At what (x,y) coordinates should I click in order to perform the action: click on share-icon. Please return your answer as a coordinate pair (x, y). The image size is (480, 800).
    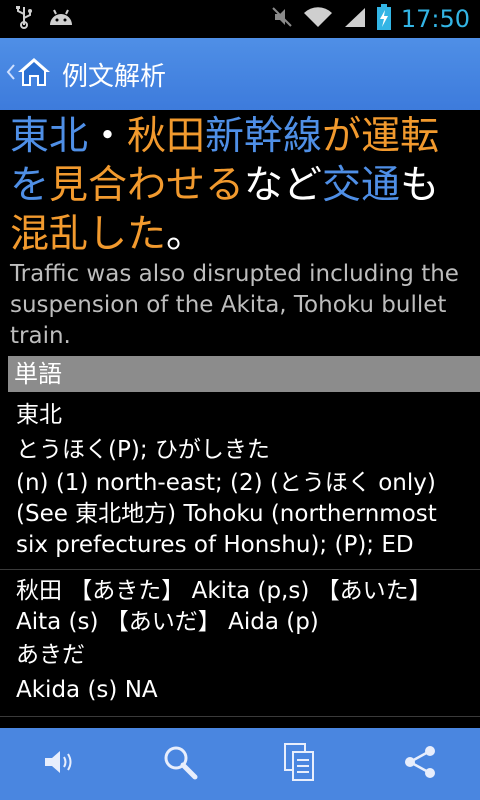
    Looking at the image, I should click on (420, 764).